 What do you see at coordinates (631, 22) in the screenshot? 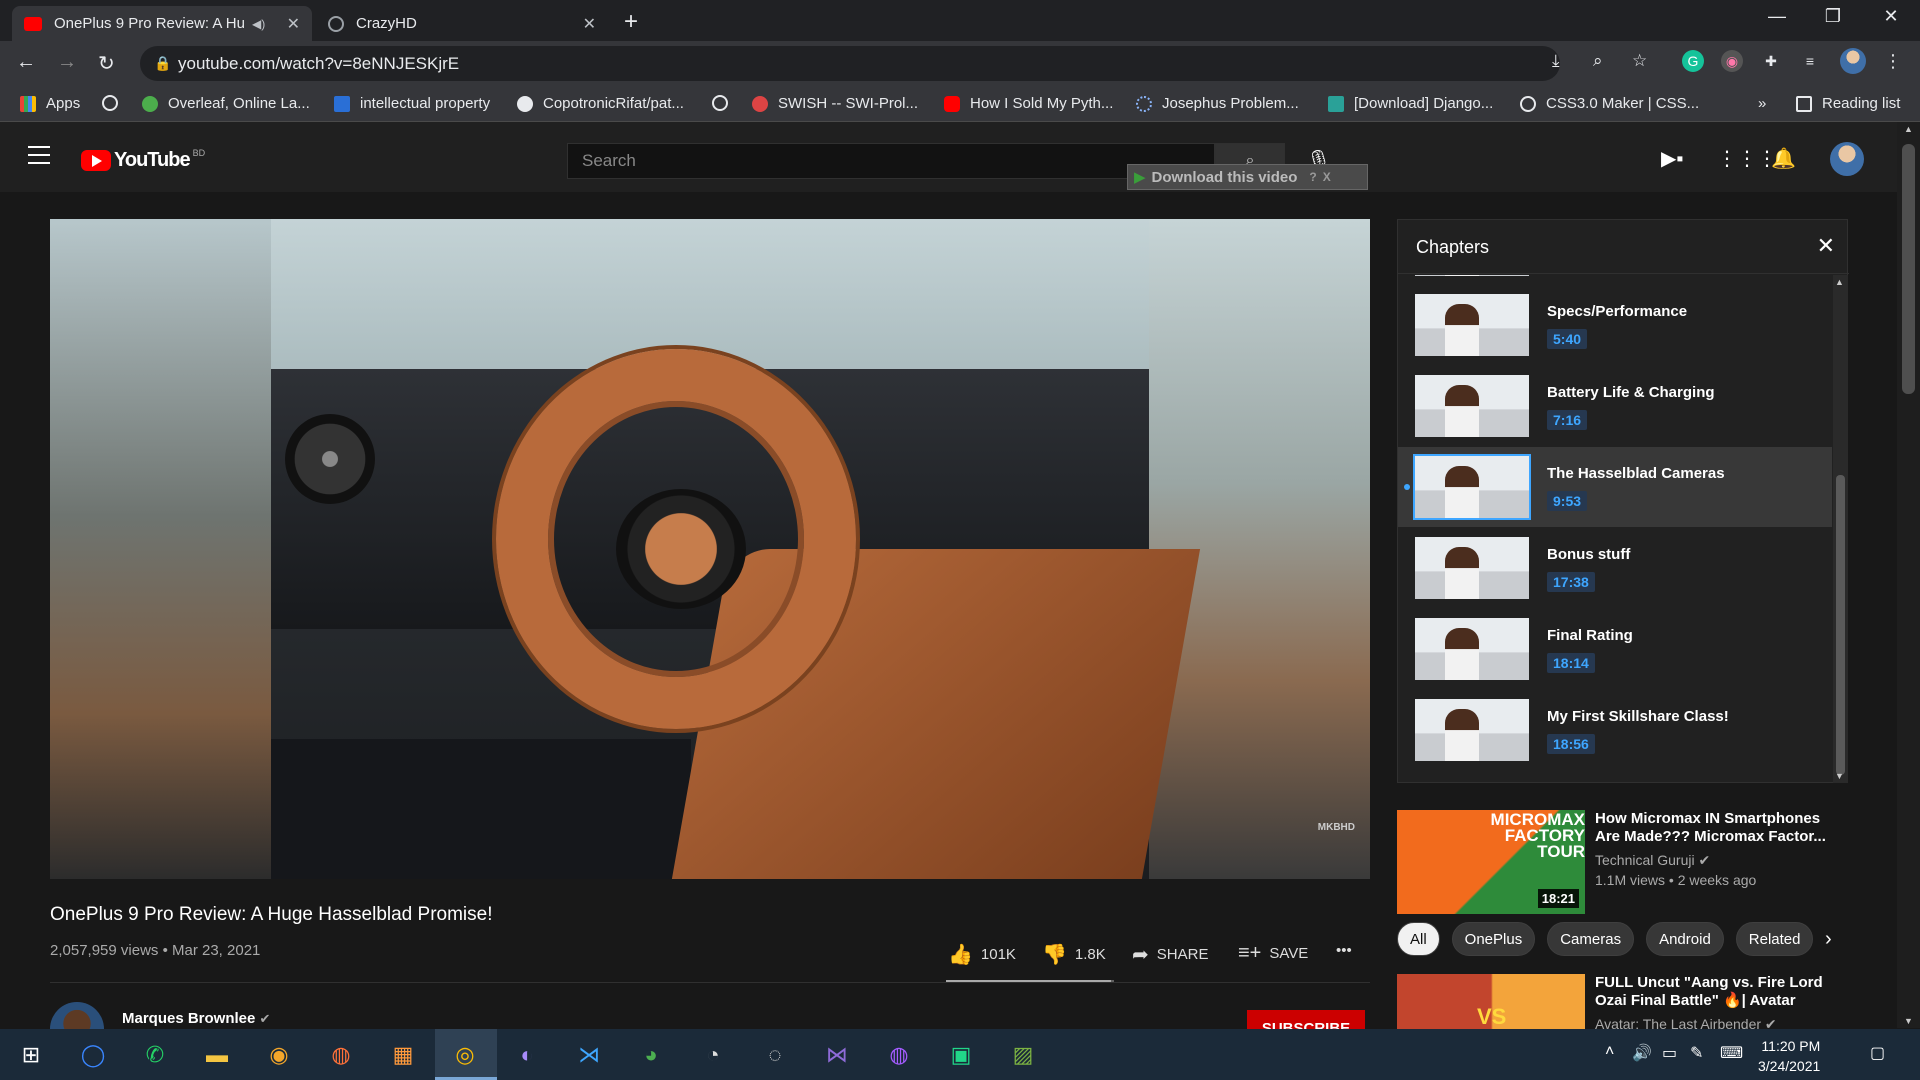
I see `new-tab-icon: +` at bounding box center [631, 22].